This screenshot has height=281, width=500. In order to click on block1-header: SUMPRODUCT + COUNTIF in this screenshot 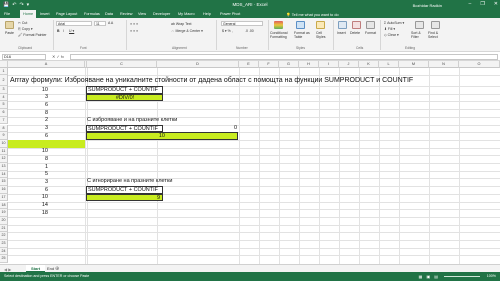, I will do `click(124, 90)`.